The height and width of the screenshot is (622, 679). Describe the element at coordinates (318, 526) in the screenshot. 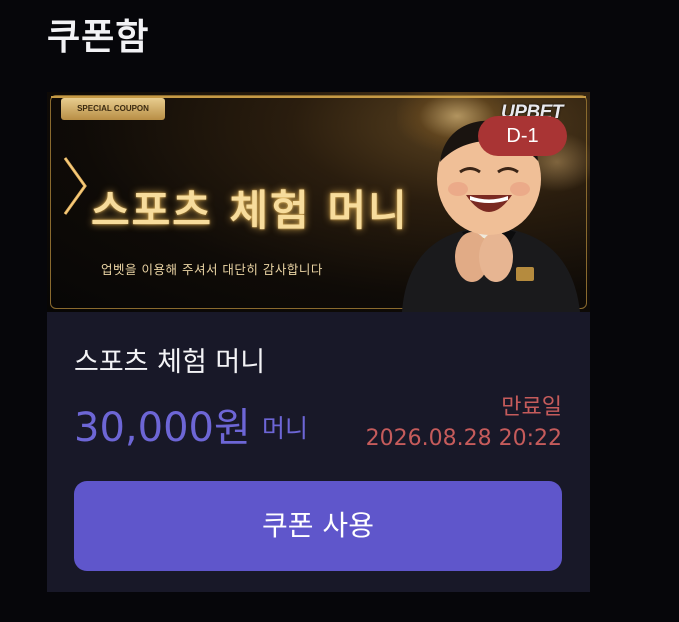

I see `use-coupon-button: 쿠폰 사용` at that location.